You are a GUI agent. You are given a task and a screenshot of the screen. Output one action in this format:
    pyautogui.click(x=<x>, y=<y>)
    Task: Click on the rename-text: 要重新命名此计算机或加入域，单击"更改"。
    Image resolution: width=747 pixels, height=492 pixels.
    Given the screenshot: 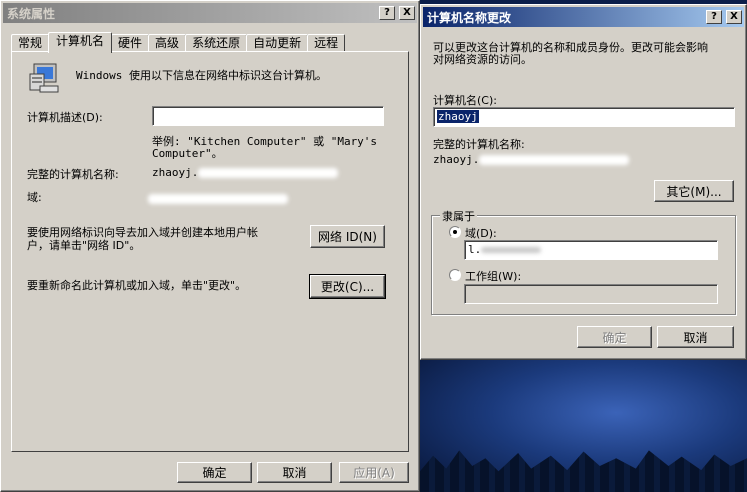 What is the action you would take?
    pyautogui.click(x=137, y=285)
    